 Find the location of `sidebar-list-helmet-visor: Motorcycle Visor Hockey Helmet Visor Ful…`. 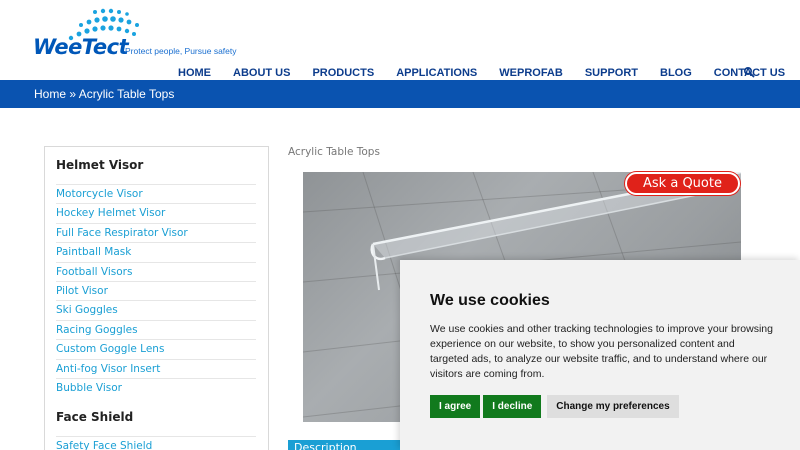

sidebar-list-helmet-visor: Motorcycle Visor Hockey Helmet Visor Ful… is located at coordinates (156, 290).